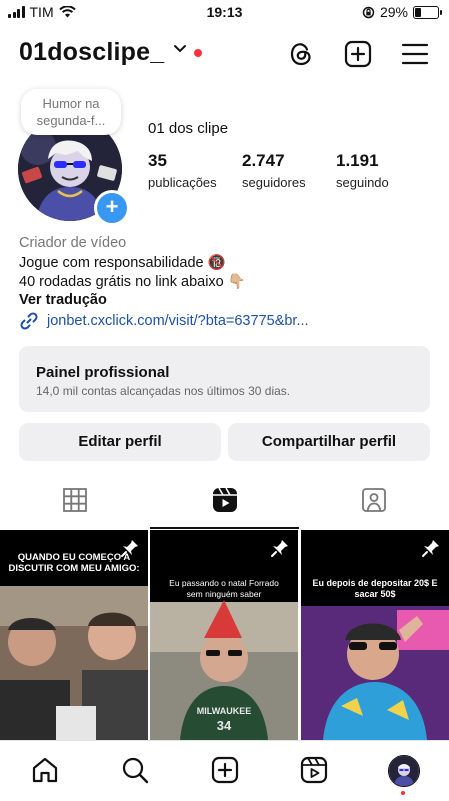 The image size is (449, 801). Describe the element at coordinates (329, 442) in the screenshot. I see `share-profile-button: Compartilhar perfil` at that location.